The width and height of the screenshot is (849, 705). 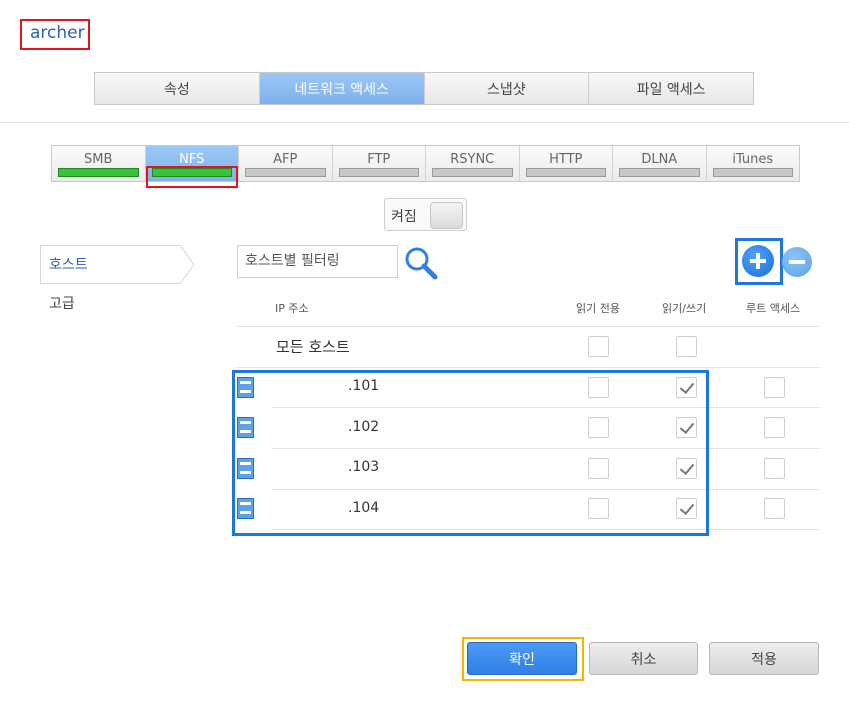 I want to click on main-tabs: 속성 네트워크 액세스 스냅샷 파일 액세스, so click(x=424, y=88).